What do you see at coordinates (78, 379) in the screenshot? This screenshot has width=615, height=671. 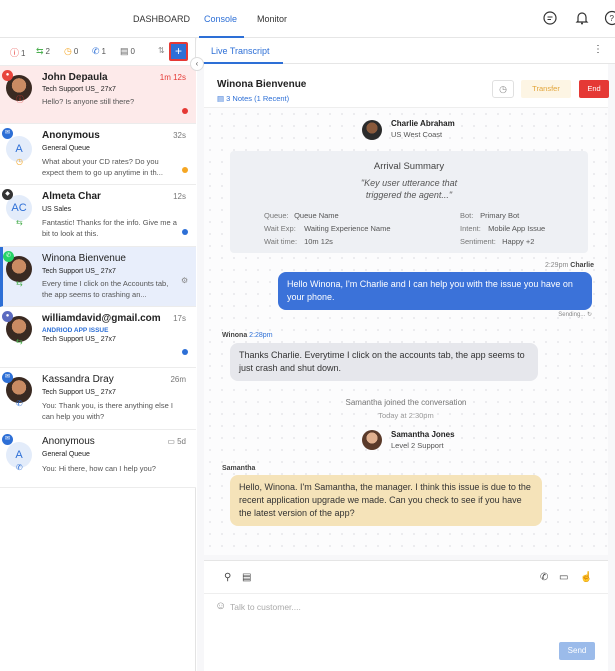 I see `contact-name: Kassandra Dray` at bounding box center [78, 379].